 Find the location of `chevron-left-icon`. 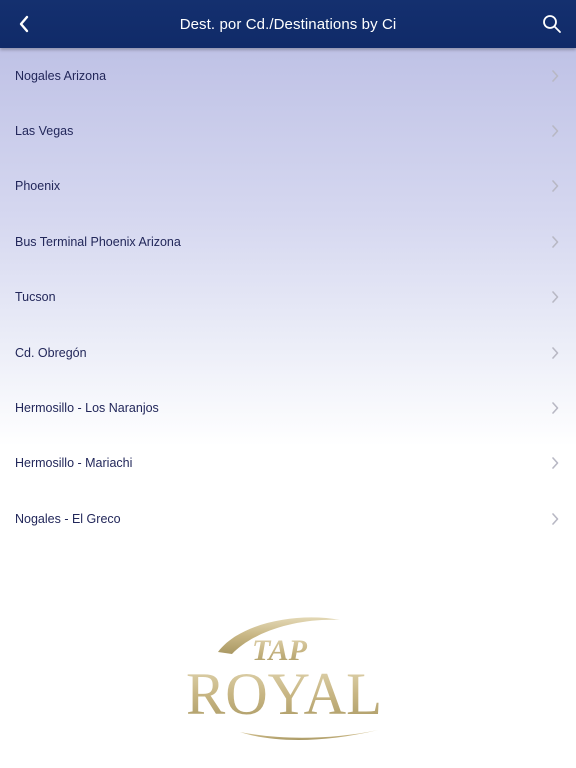

chevron-left-icon is located at coordinates (24, 24).